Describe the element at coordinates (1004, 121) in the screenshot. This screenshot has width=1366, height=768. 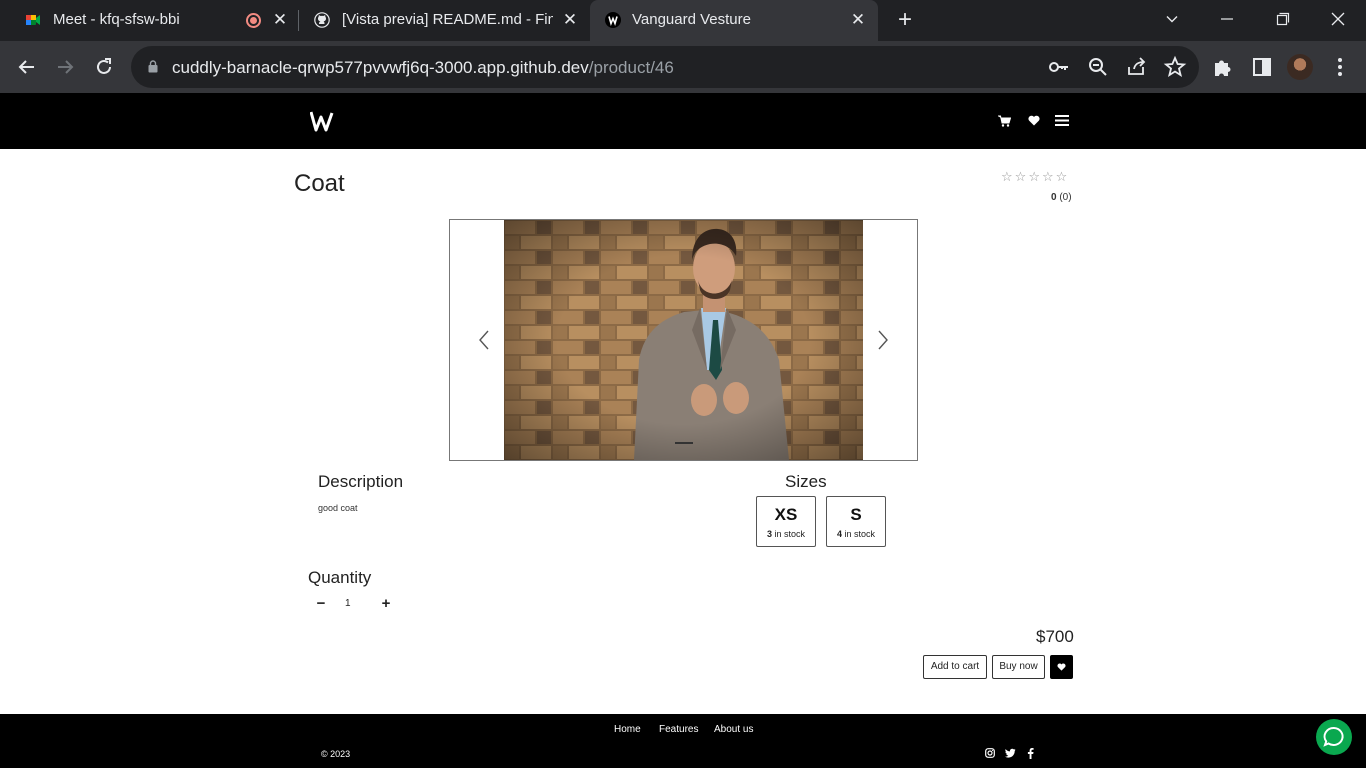
I see `cart-icon` at that location.